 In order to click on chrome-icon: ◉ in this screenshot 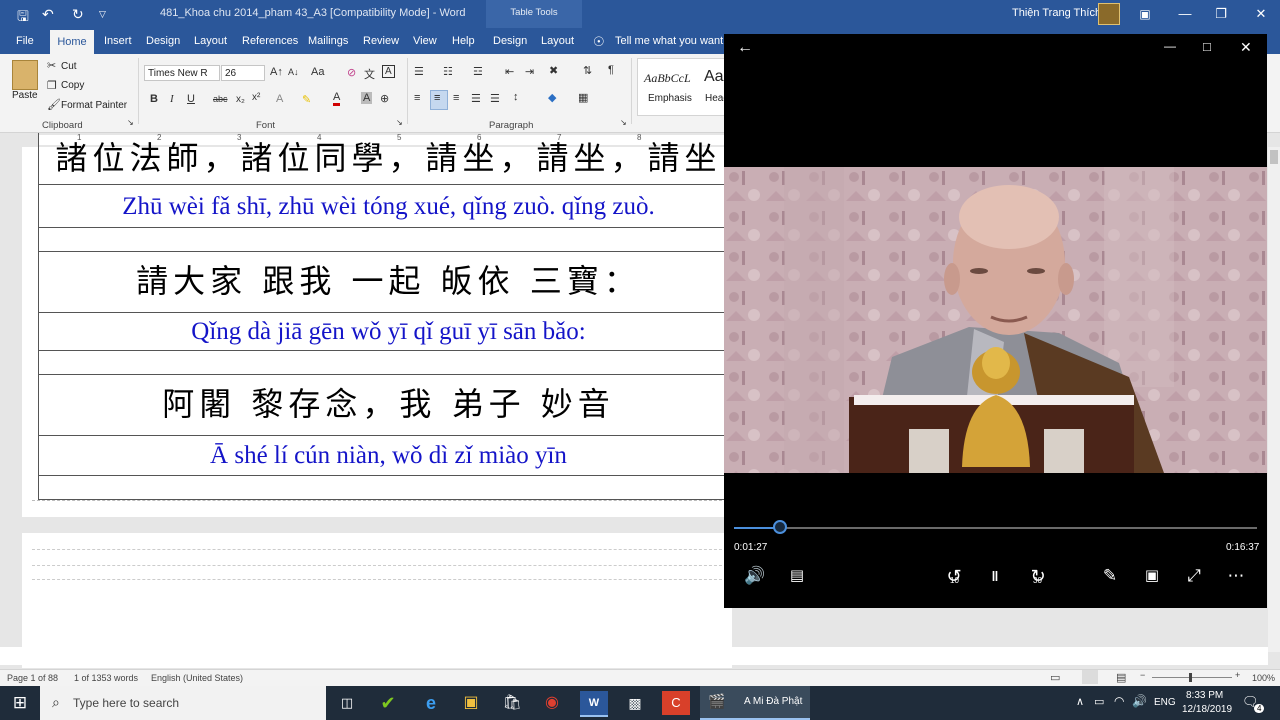, I will do `click(552, 703)`.